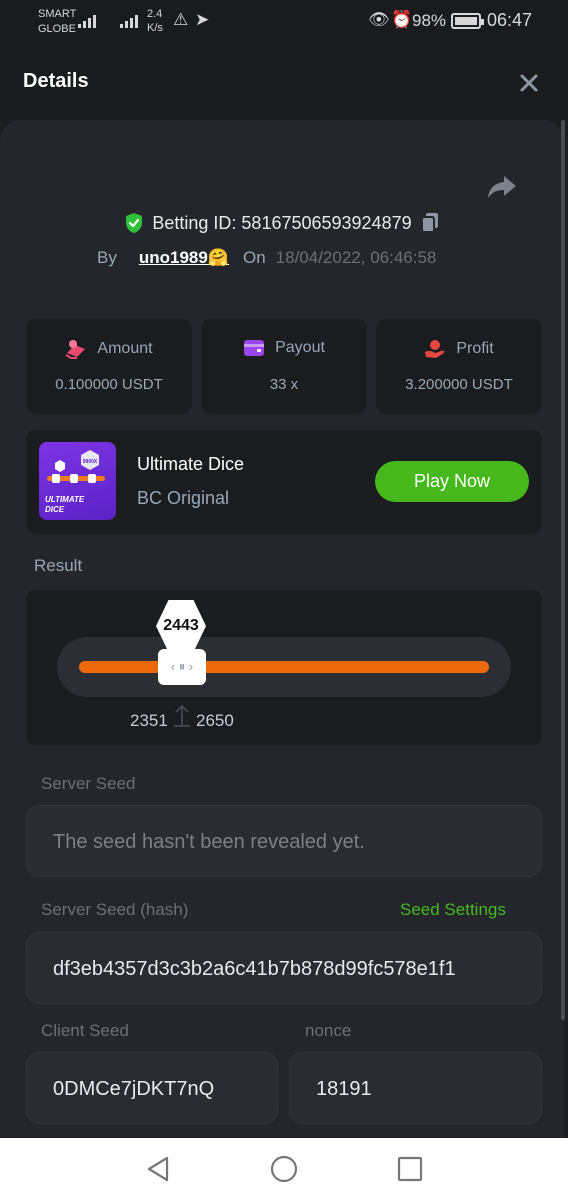 This screenshot has height=1200, width=568. What do you see at coordinates (379, 19) in the screenshot?
I see `eye-icon: 👁` at bounding box center [379, 19].